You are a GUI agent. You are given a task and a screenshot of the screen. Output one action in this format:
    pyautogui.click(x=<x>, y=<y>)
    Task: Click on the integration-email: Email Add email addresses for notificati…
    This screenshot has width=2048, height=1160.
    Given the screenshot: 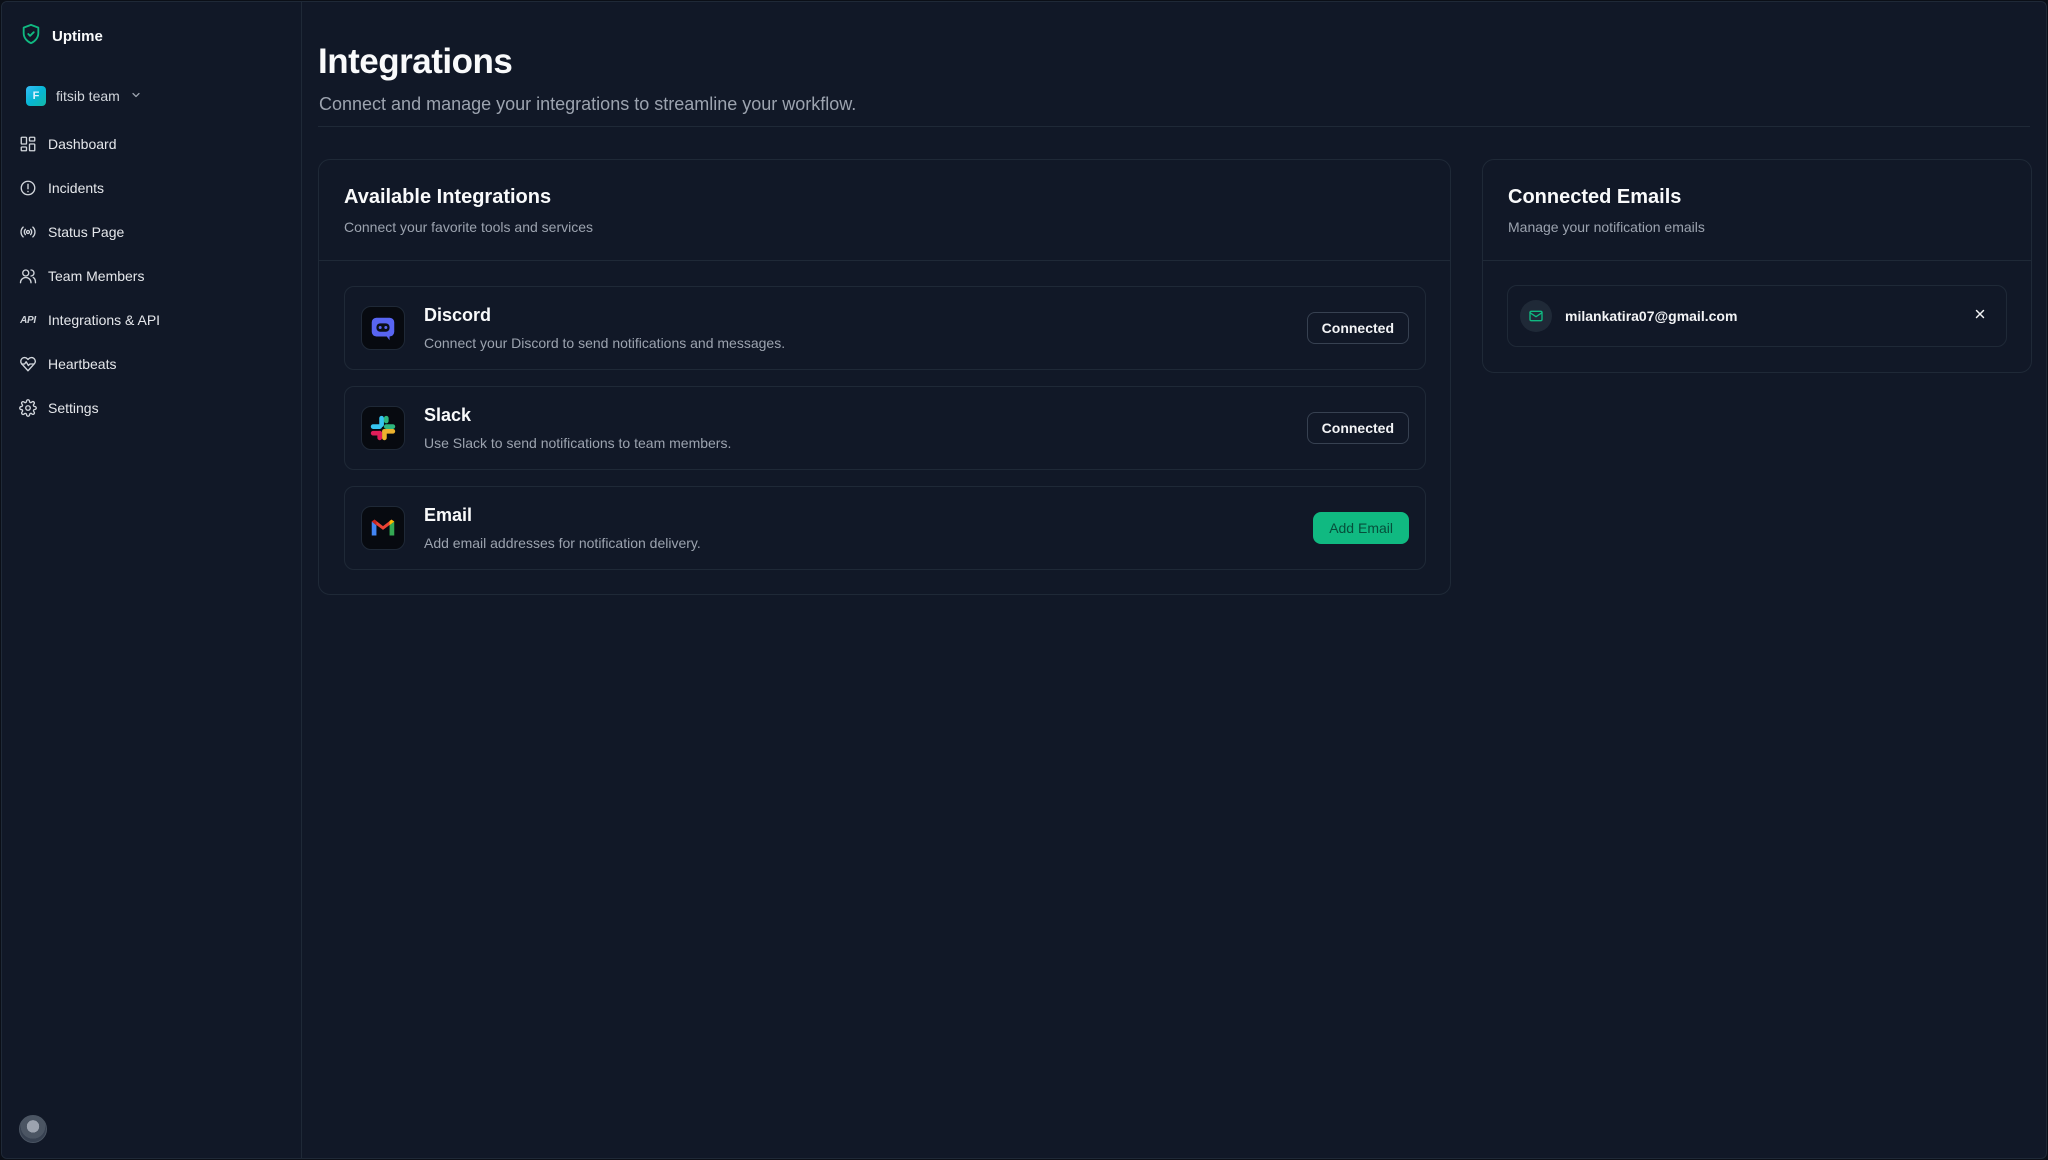 What is the action you would take?
    pyautogui.click(x=885, y=528)
    